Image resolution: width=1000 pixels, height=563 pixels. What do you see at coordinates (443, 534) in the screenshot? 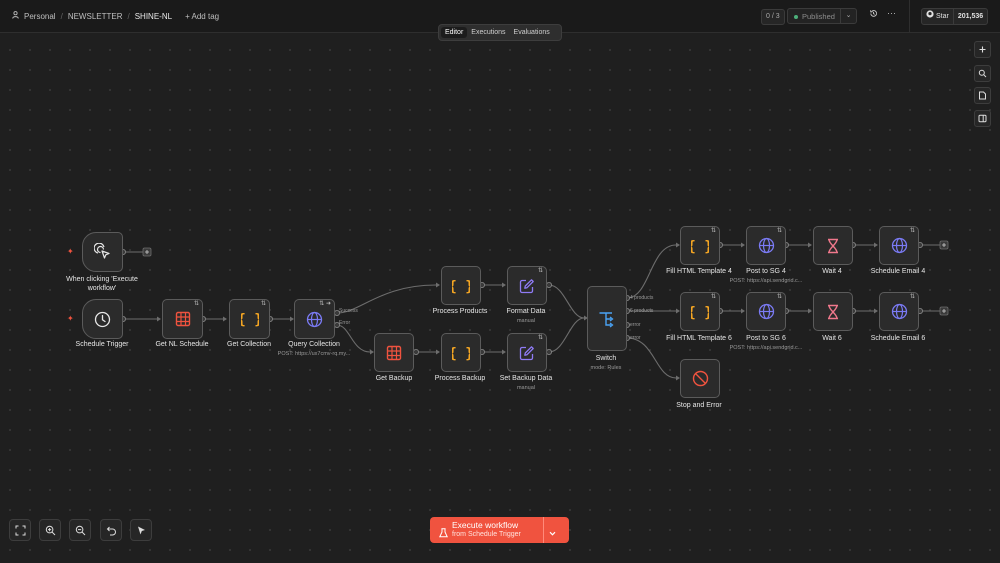
I see `flask-icon` at bounding box center [443, 534].